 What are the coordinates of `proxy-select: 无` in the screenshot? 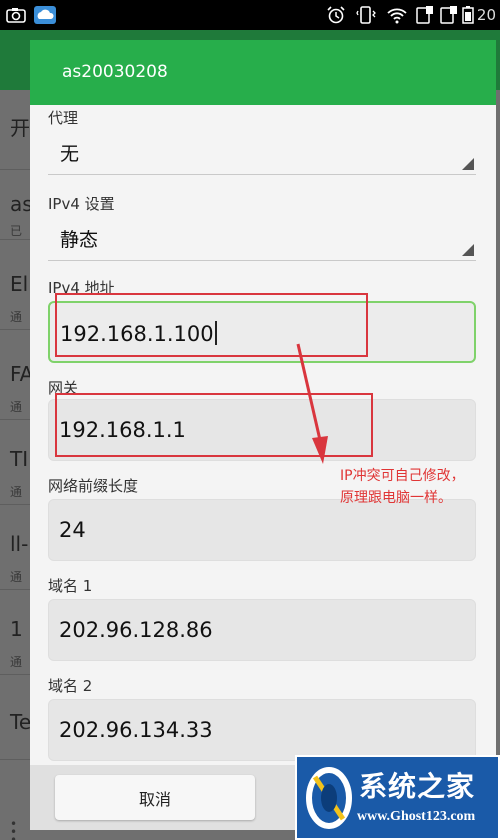 It's located at (262, 152).